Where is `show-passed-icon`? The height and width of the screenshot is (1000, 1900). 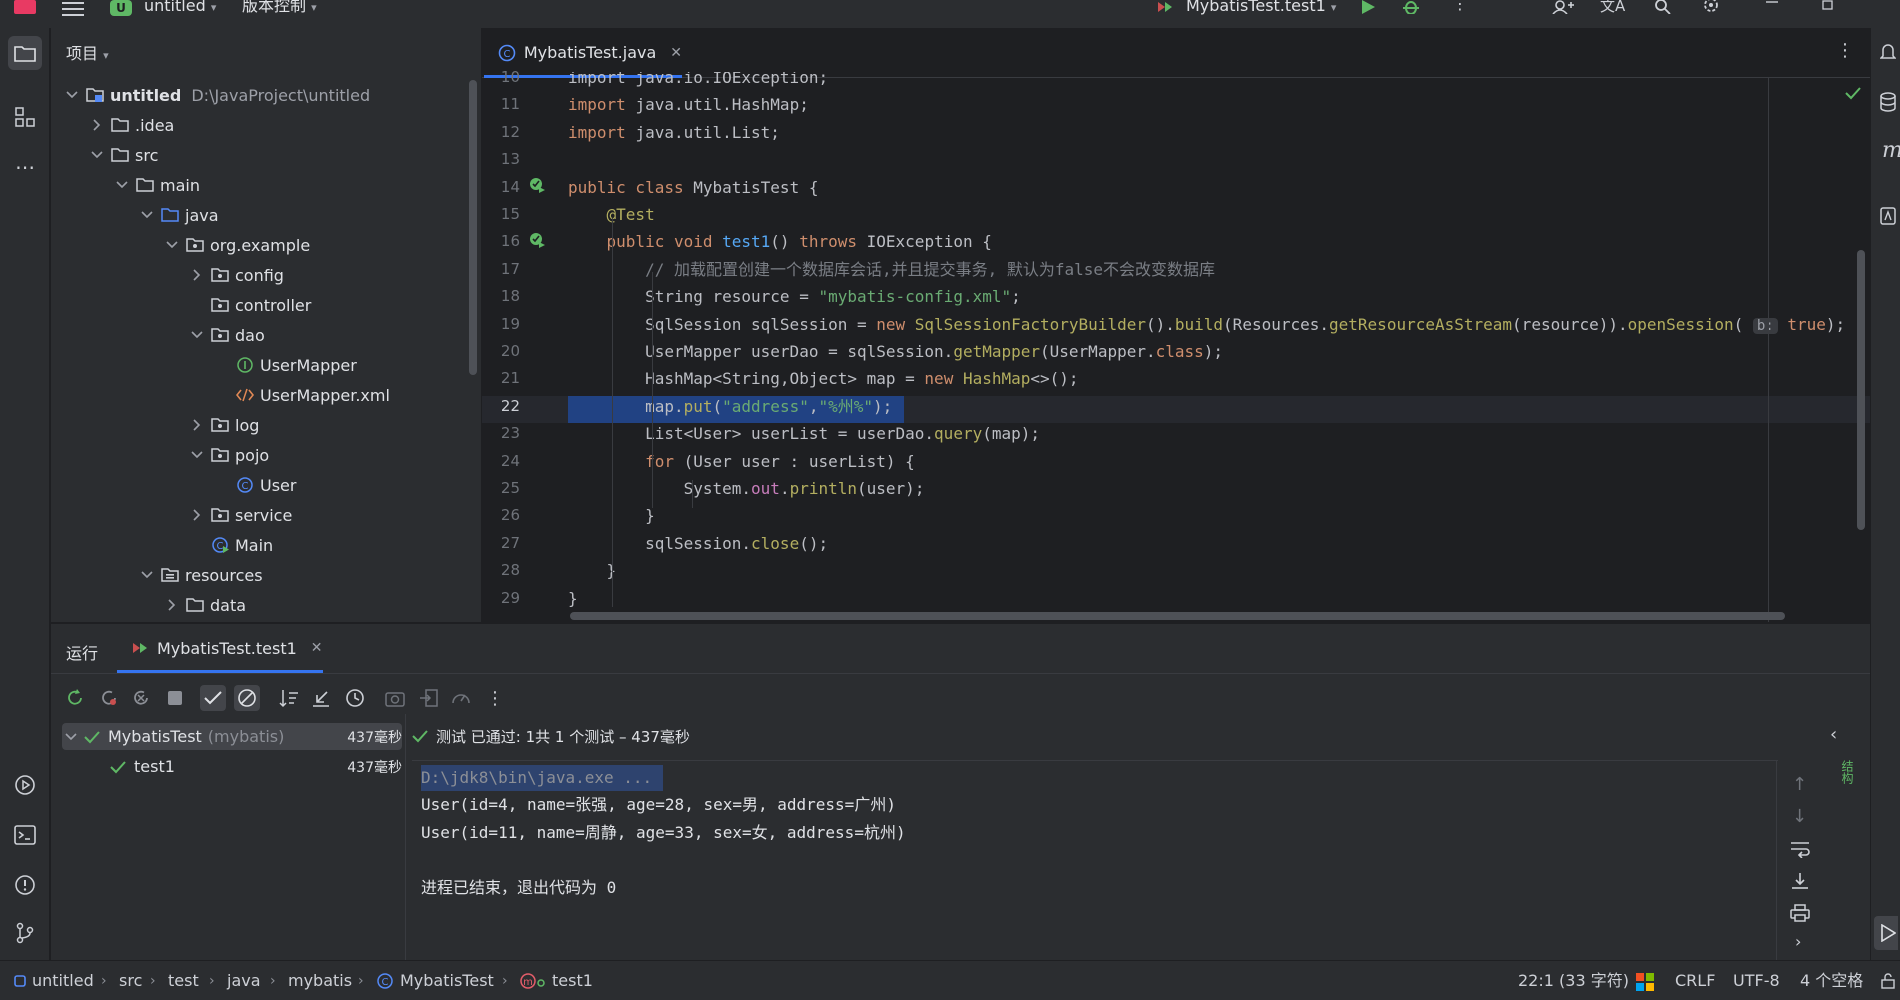 show-passed-icon is located at coordinates (213, 698).